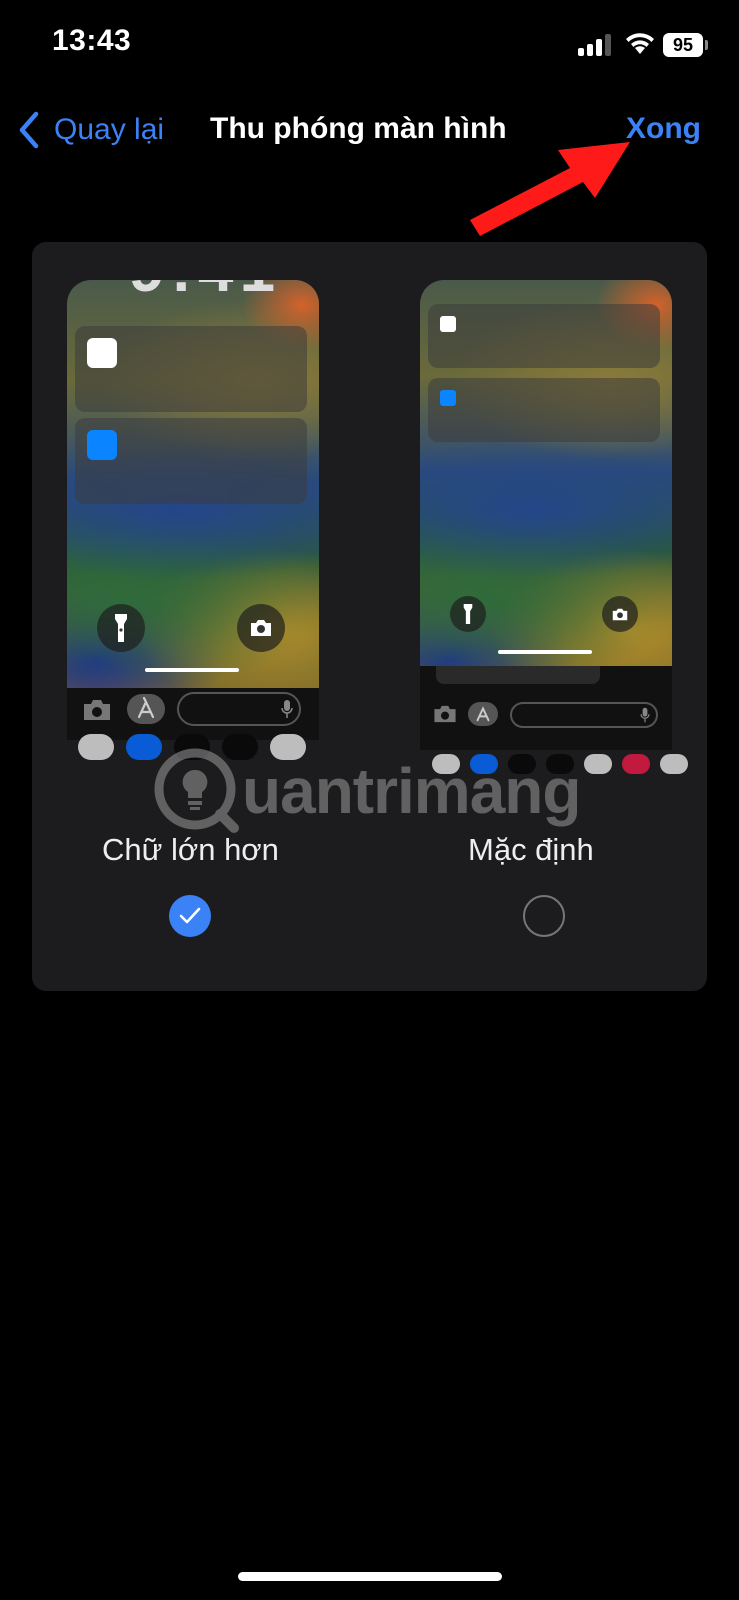 The height and width of the screenshot is (1600, 739). I want to click on preview-clock: 9:41, so click(205, 293).